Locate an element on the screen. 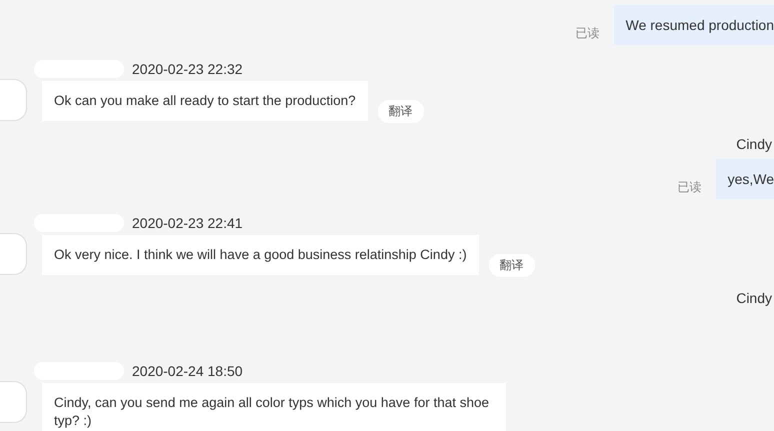 This screenshot has width=774, height=431. message-bubble: yes,We is located at coordinates (745, 179).